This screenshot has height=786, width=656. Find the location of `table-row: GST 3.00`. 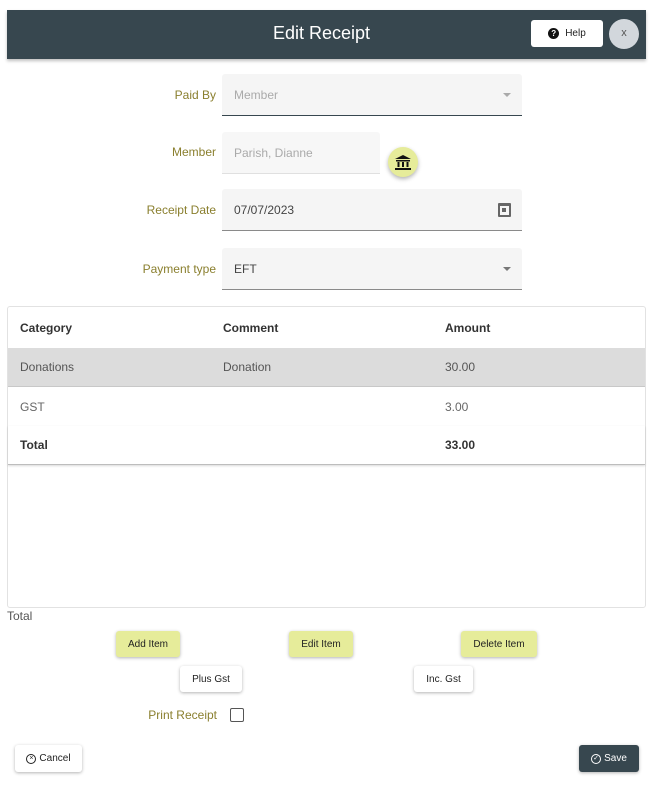

table-row: GST 3.00 is located at coordinates (326, 406).